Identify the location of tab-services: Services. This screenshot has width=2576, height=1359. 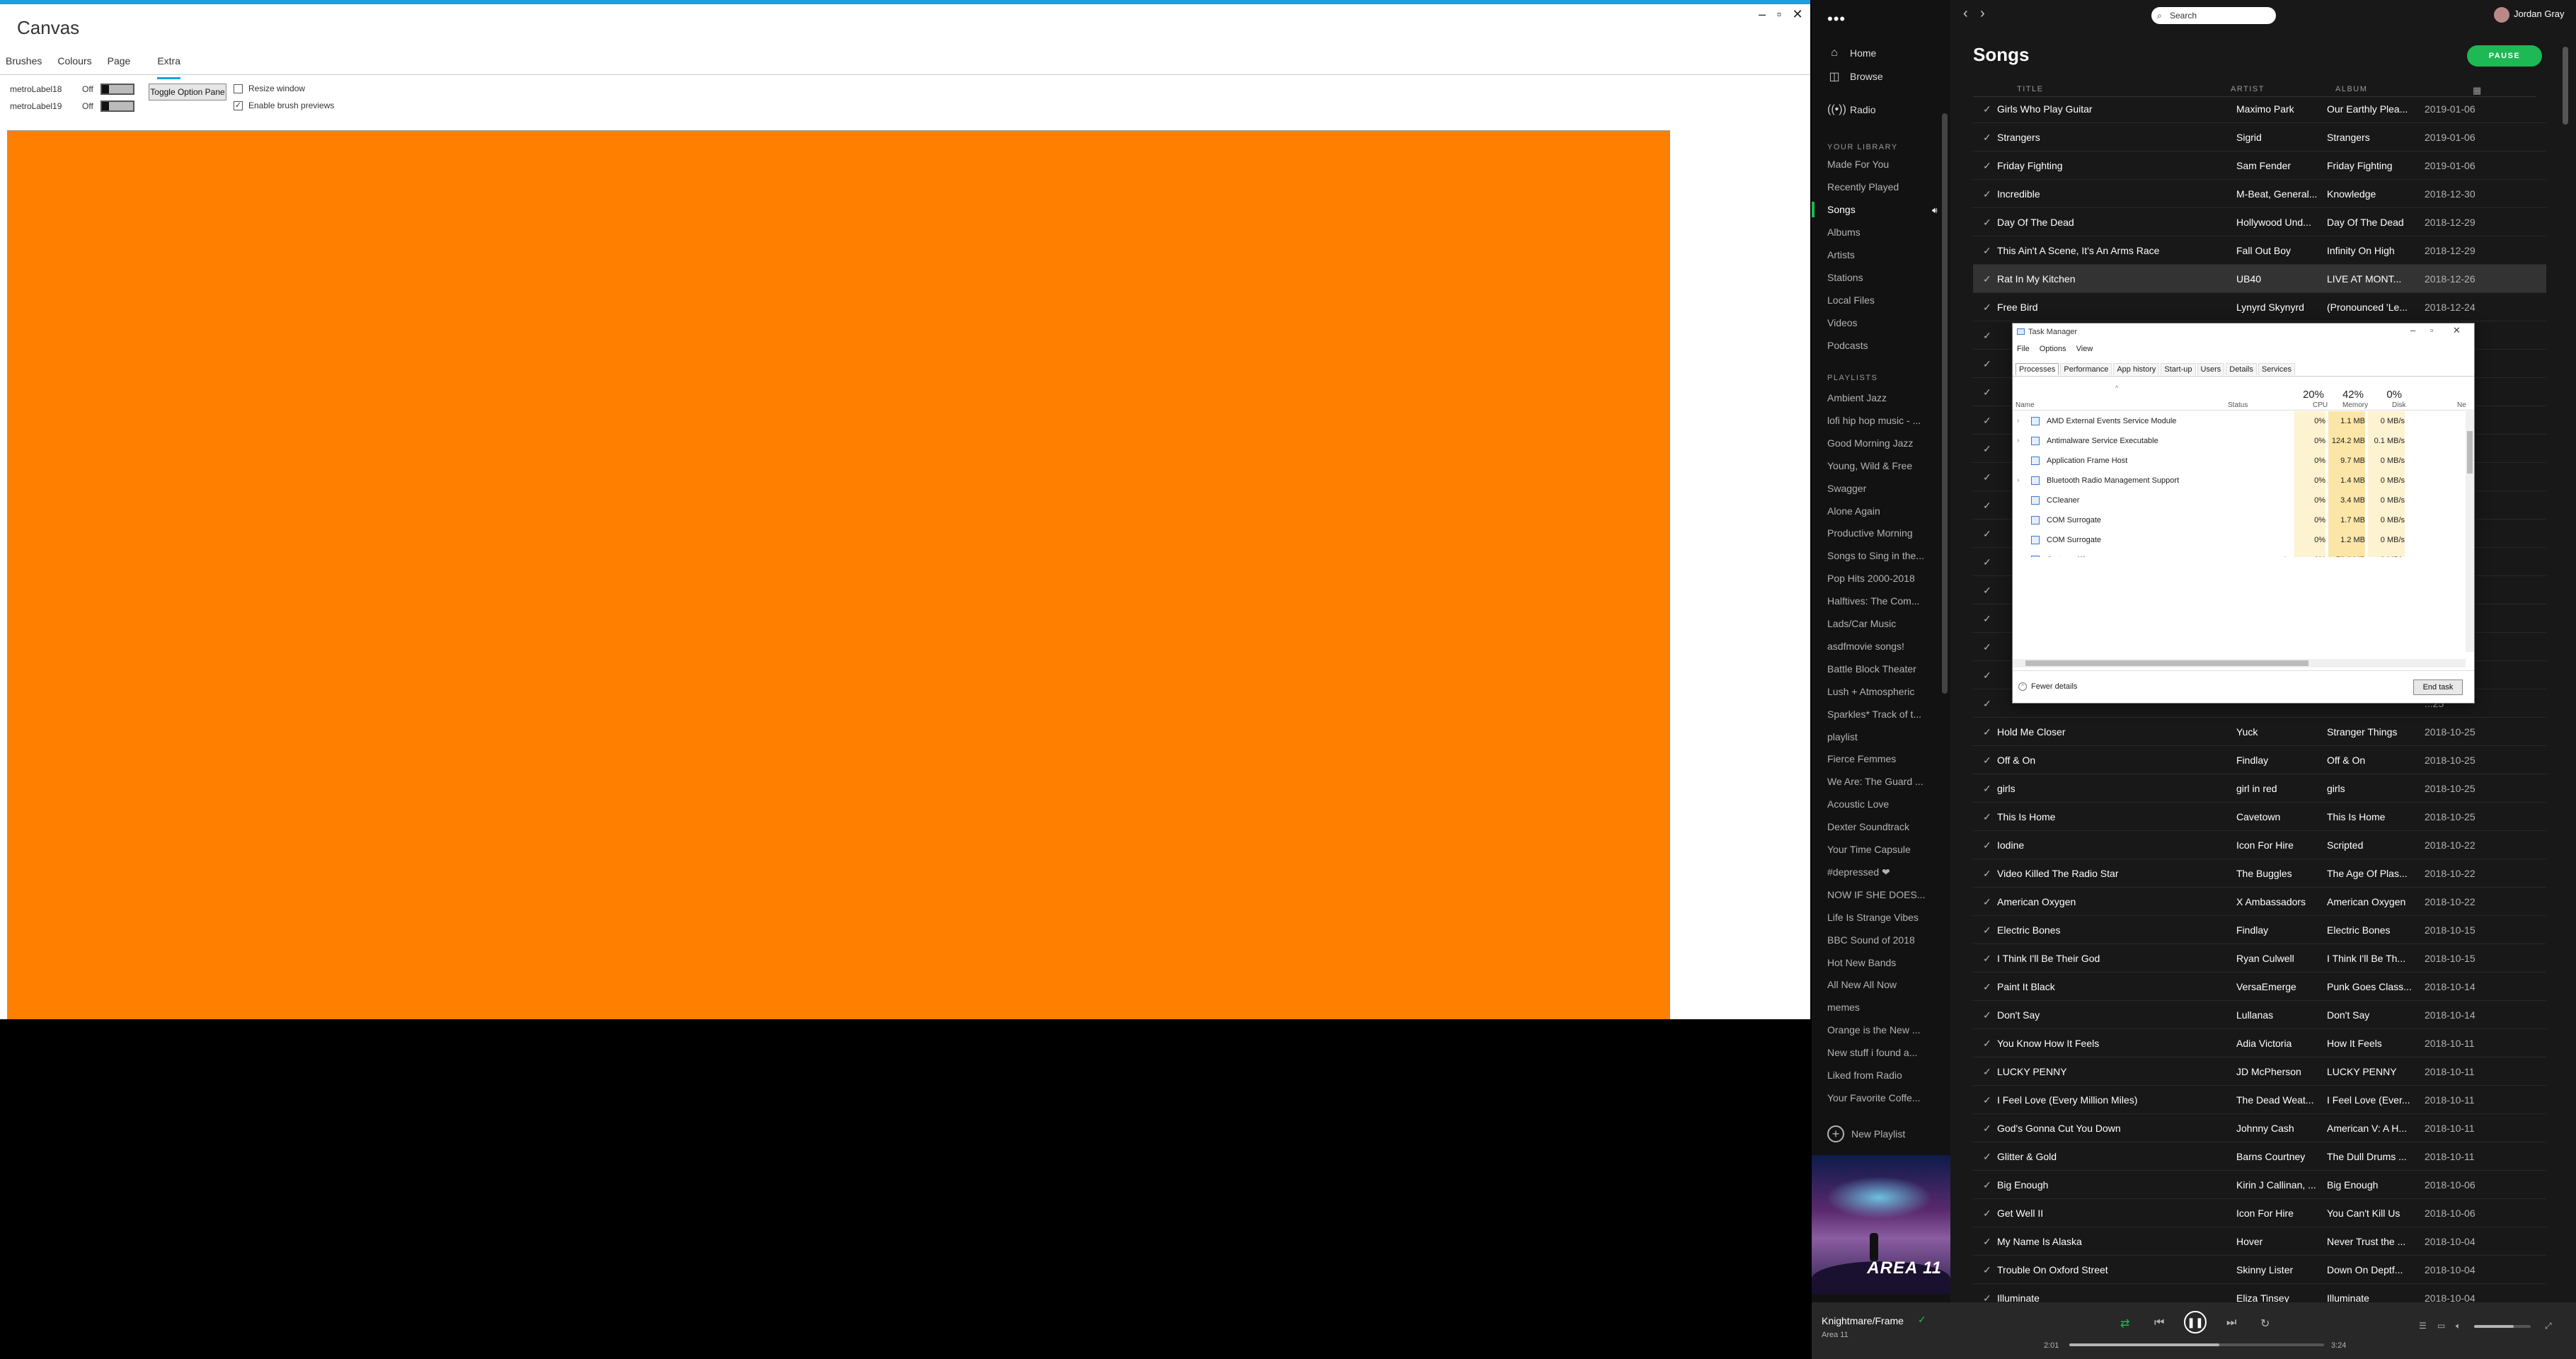
(2277, 369).